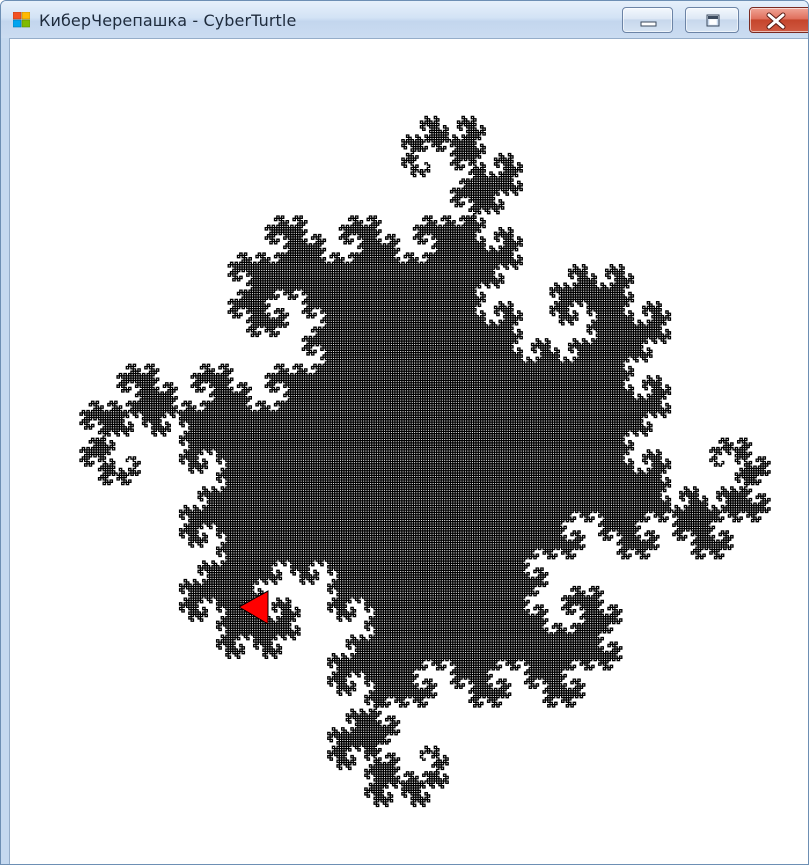 Image resolution: width=809 pixels, height=865 pixels. I want to click on minimize-icon, so click(648, 24).